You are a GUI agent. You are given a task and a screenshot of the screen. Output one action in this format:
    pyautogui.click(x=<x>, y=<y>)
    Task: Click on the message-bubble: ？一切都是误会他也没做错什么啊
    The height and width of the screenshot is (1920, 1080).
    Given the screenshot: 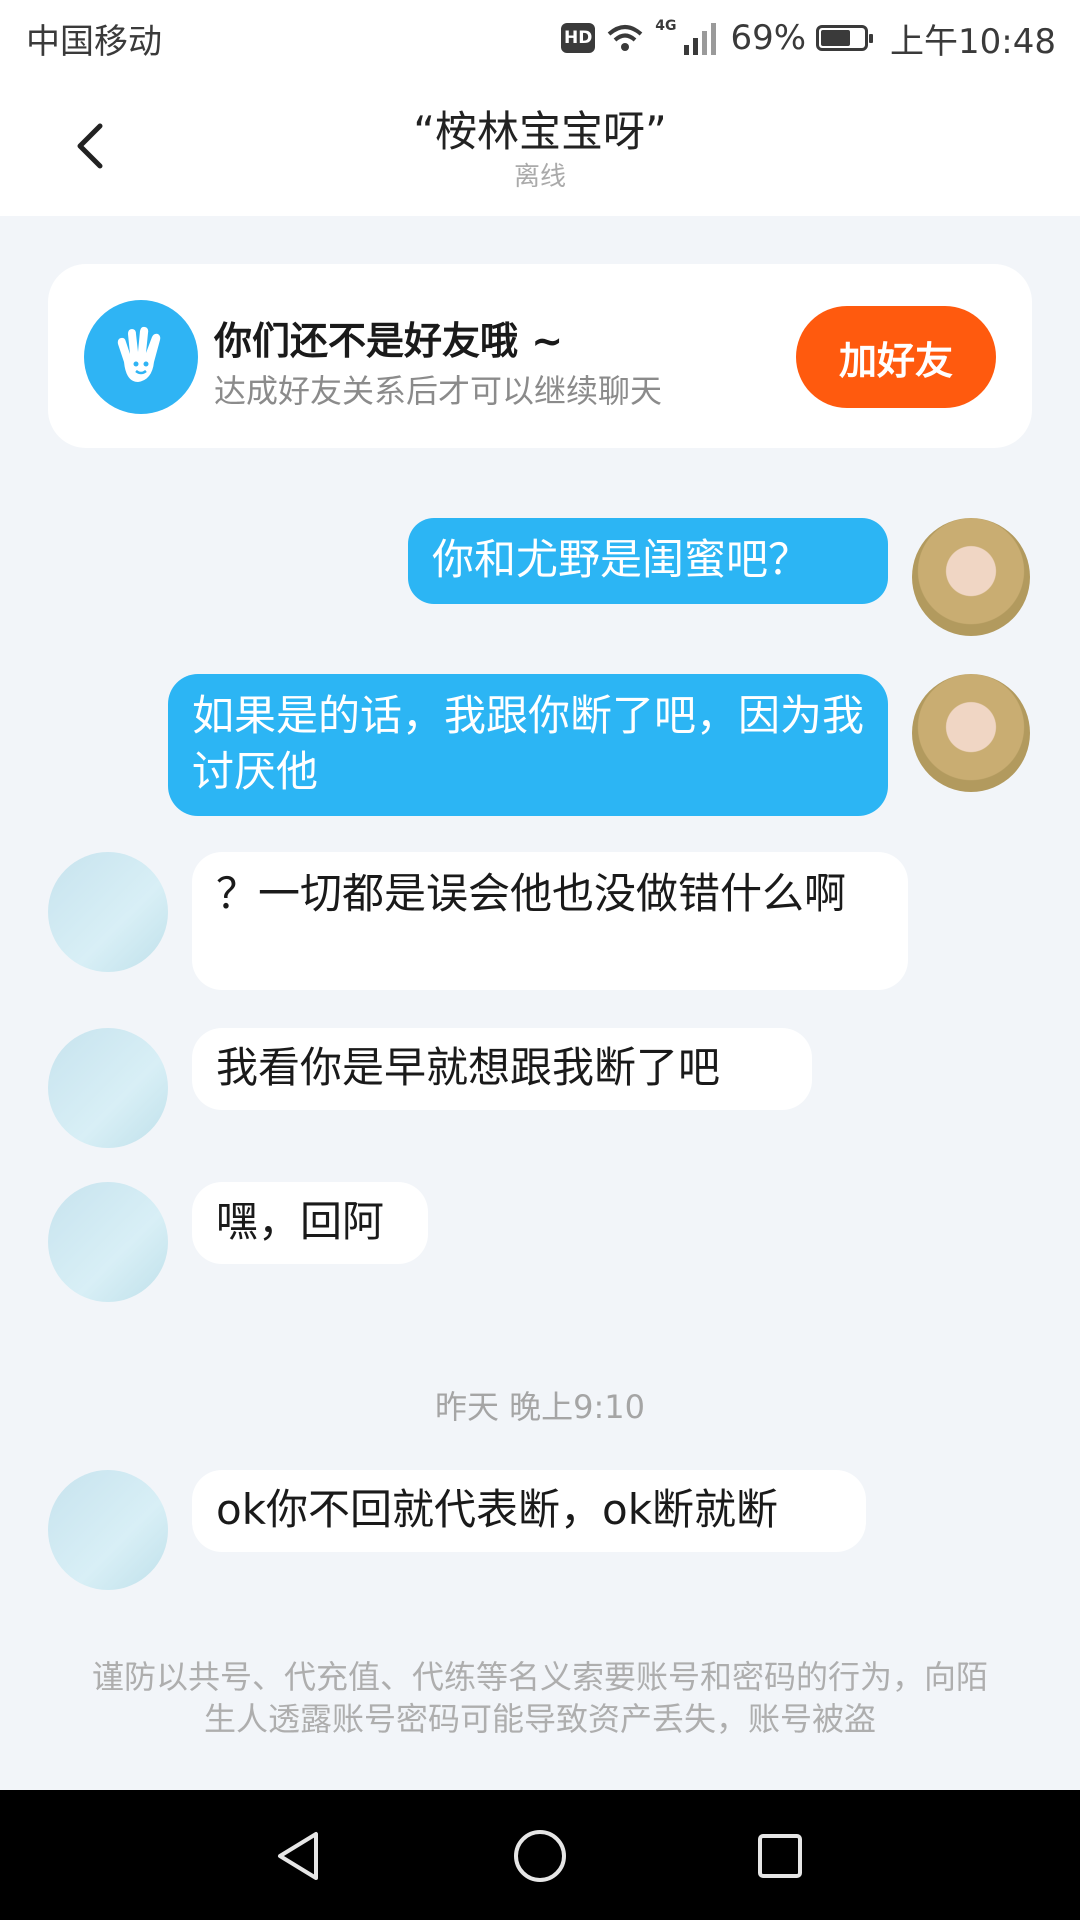 What is the action you would take?
    pyautogui.click(x=550, y=921)
    